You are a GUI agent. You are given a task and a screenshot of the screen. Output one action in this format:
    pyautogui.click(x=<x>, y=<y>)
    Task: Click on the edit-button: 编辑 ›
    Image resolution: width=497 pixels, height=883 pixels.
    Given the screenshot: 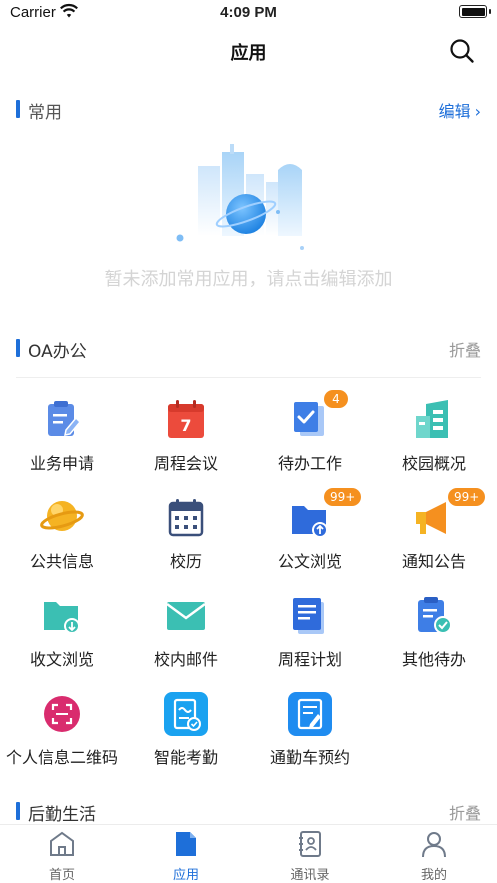 What is the action you would take?
    pyautogui.click(x=460, y=110)
    